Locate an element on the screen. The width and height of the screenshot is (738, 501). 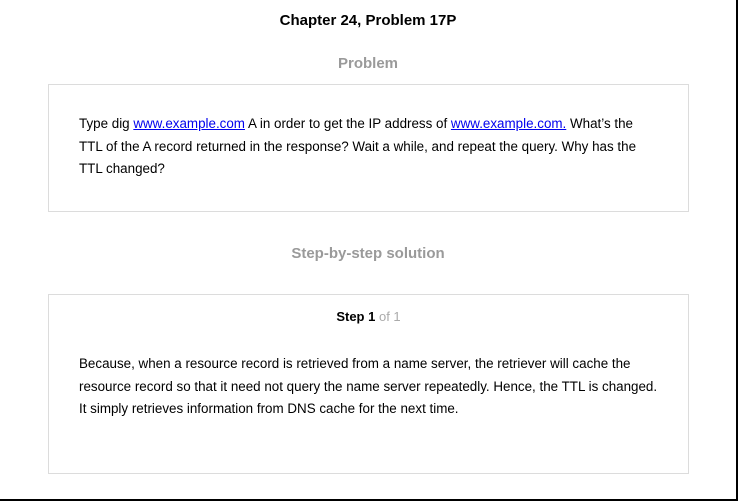
step-indicator: Step 1 of 1 is located at coordinates (368, 316).